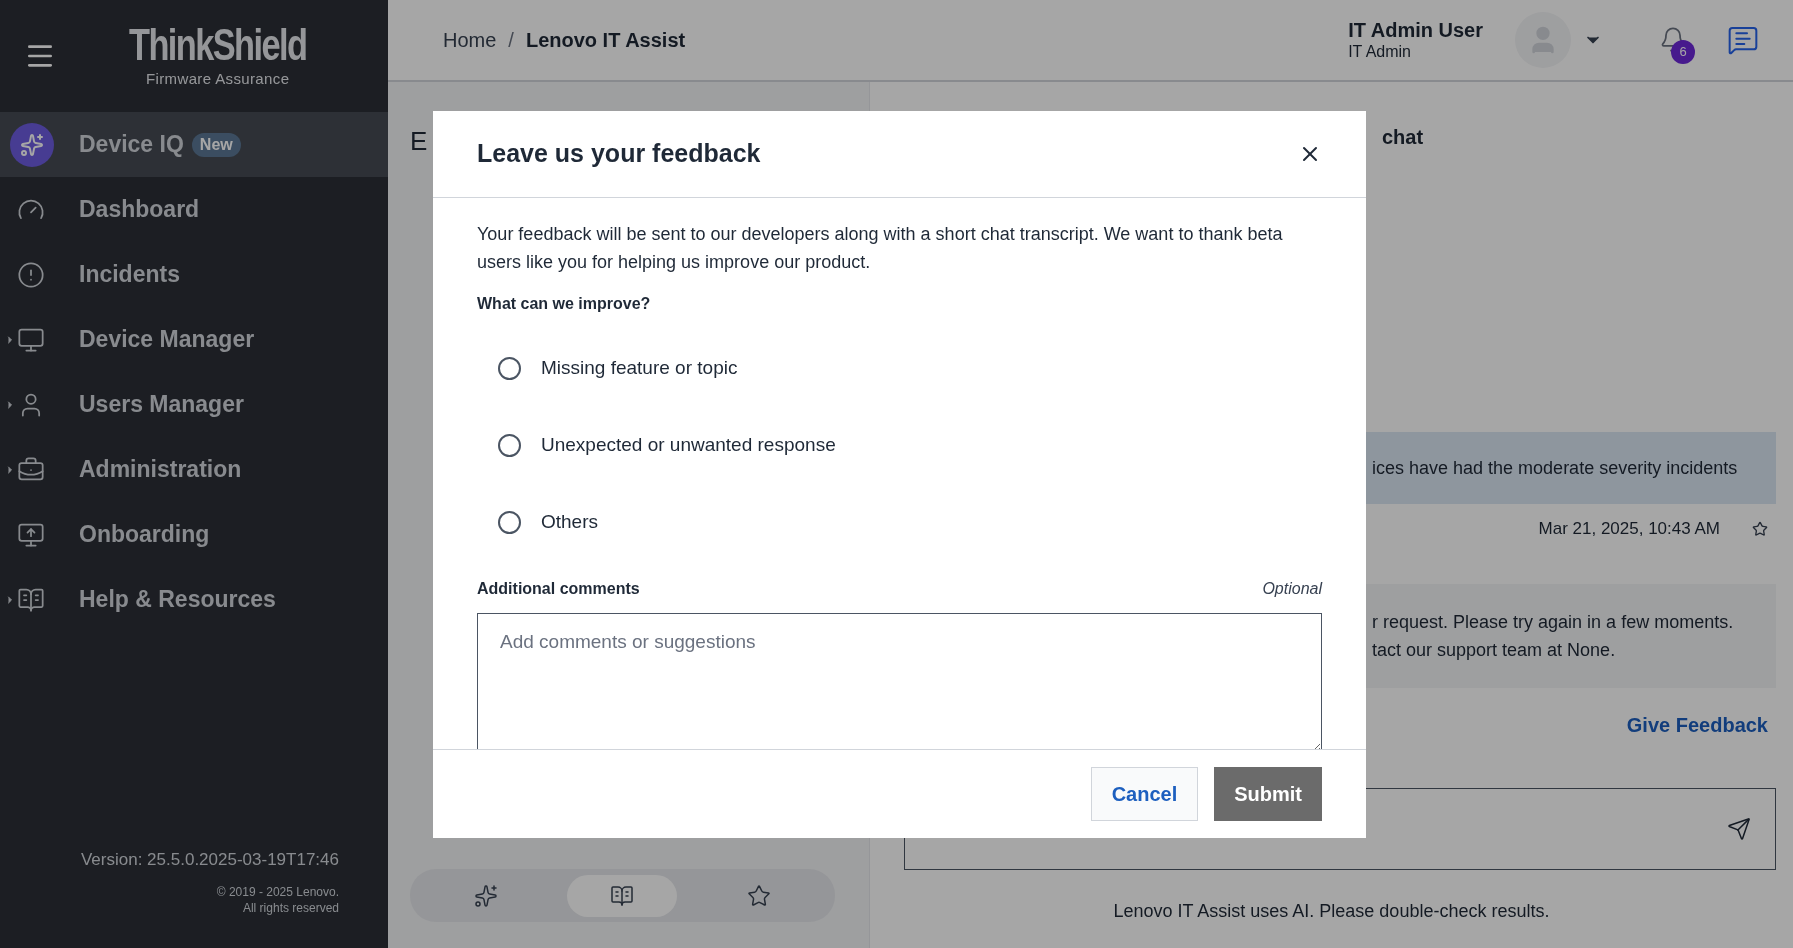 This screenshot has height=948, width=1793. Describe the element at coordinates (290, 908) in the screenshot. I see `copyright-text: All rights reserved` at that location.